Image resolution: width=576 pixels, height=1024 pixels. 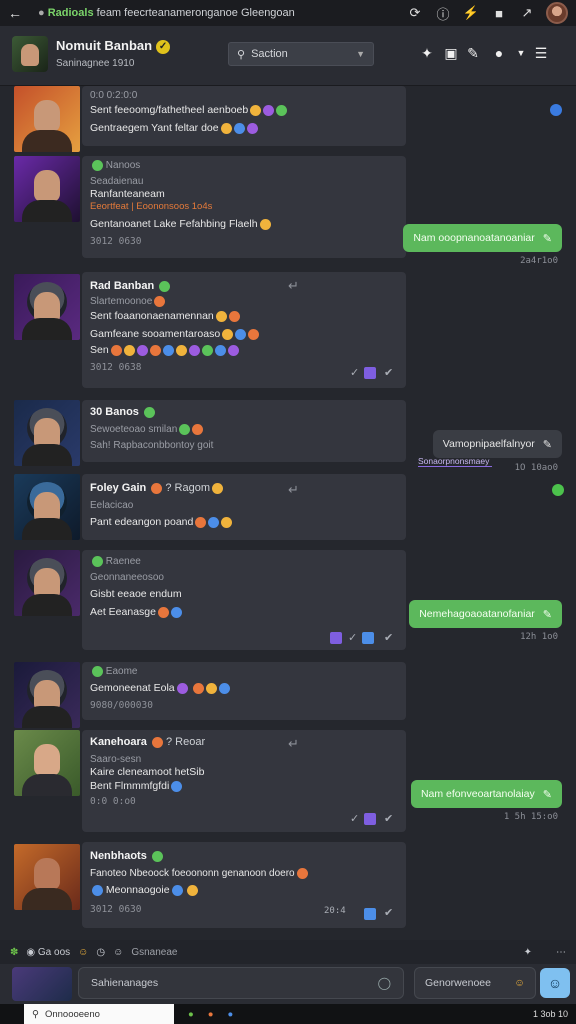 What do you see at coordinates (163, 46) in the screenshot?
I see `verified-icon: ✓` at bounding box center [163, 46].